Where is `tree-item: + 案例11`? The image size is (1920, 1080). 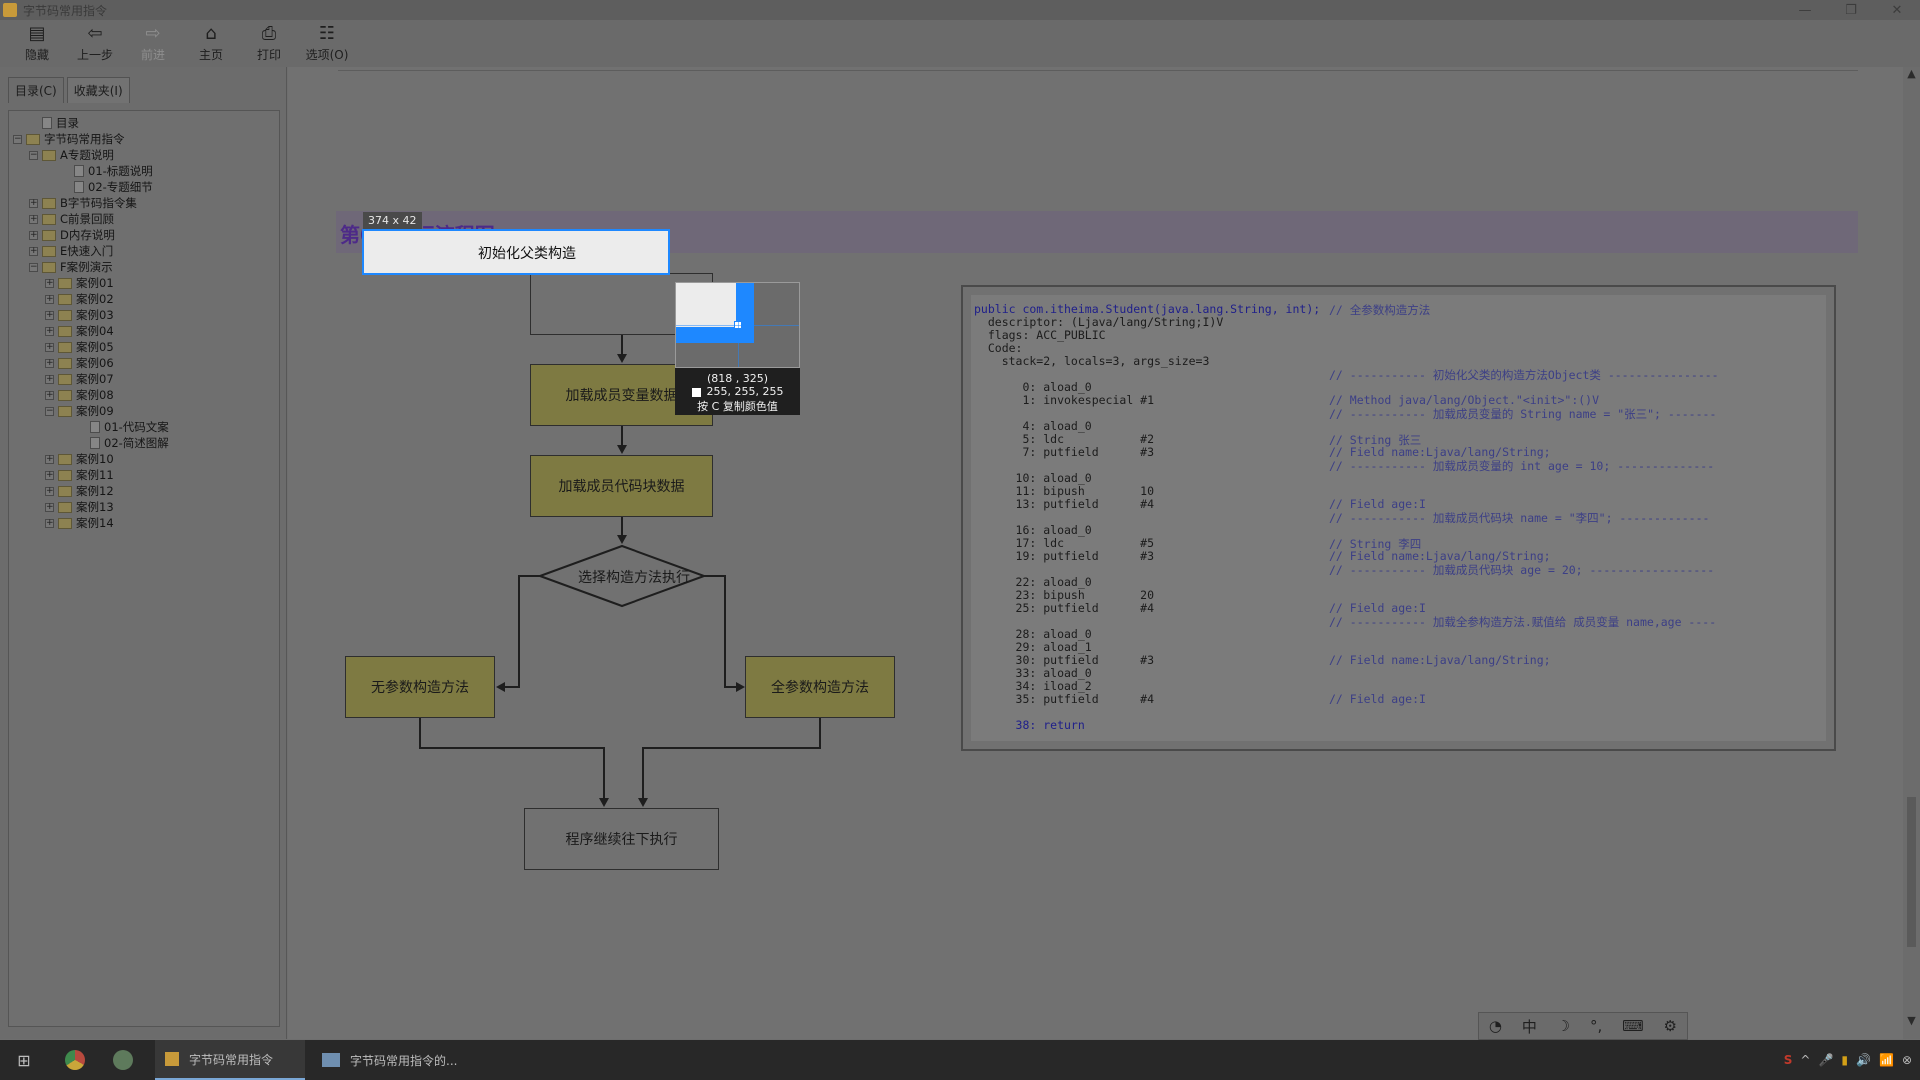 tree-item: + 案例11 is located at coordinates (144, 475).